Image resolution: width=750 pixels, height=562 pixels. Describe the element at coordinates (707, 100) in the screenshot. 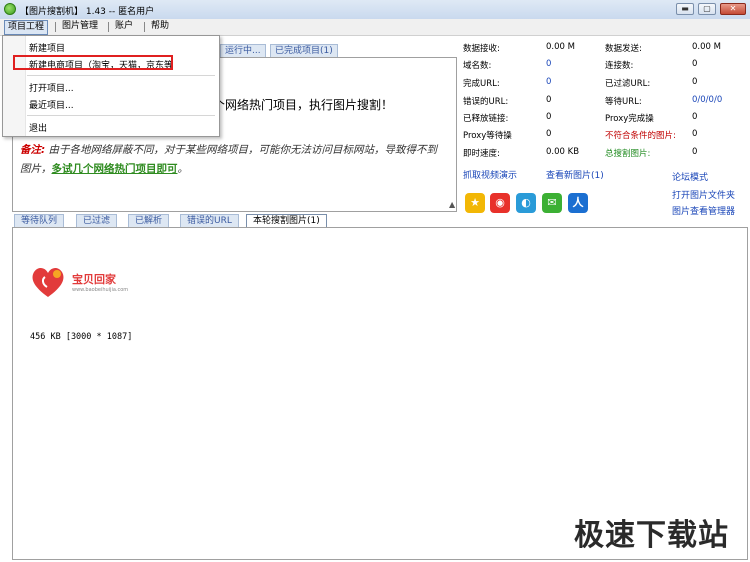

I see `stat-value-waiting-url: 0/0/0/0` at that location.